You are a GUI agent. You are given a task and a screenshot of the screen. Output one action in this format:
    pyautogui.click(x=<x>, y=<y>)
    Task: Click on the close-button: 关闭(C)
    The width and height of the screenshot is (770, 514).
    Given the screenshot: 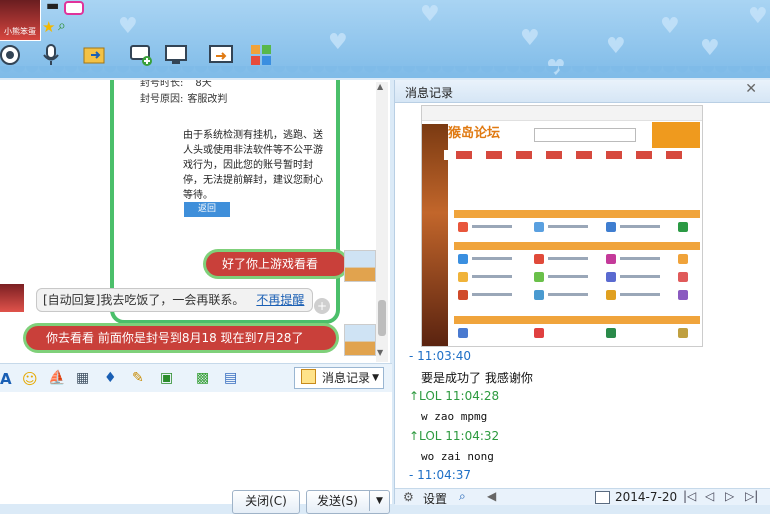 What is the action you would take?
    pyautogui.click(x=266, y=502)
    